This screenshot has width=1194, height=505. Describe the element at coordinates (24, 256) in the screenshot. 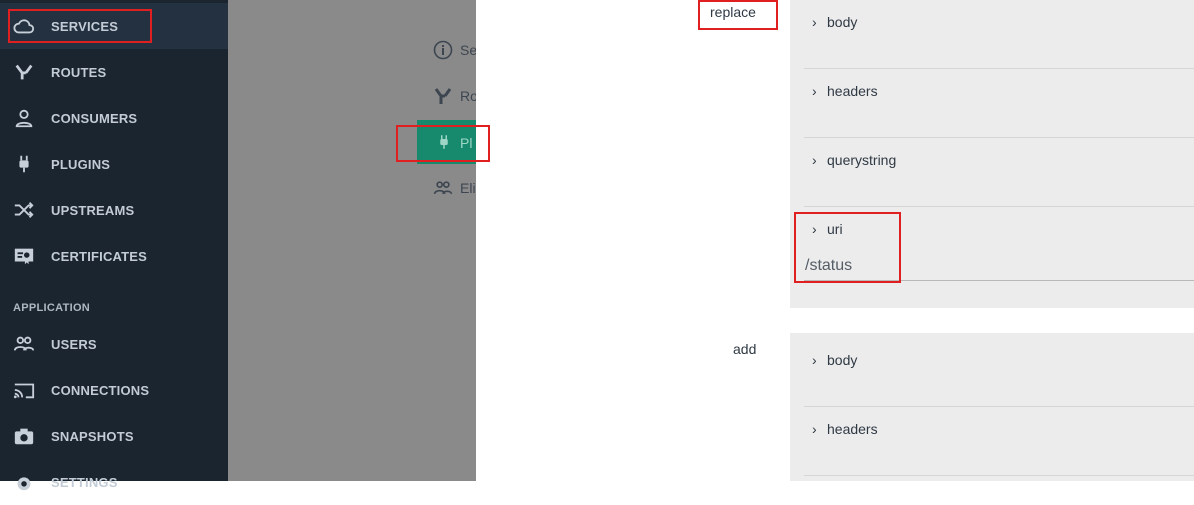

I see `certificate-icon` at that location.